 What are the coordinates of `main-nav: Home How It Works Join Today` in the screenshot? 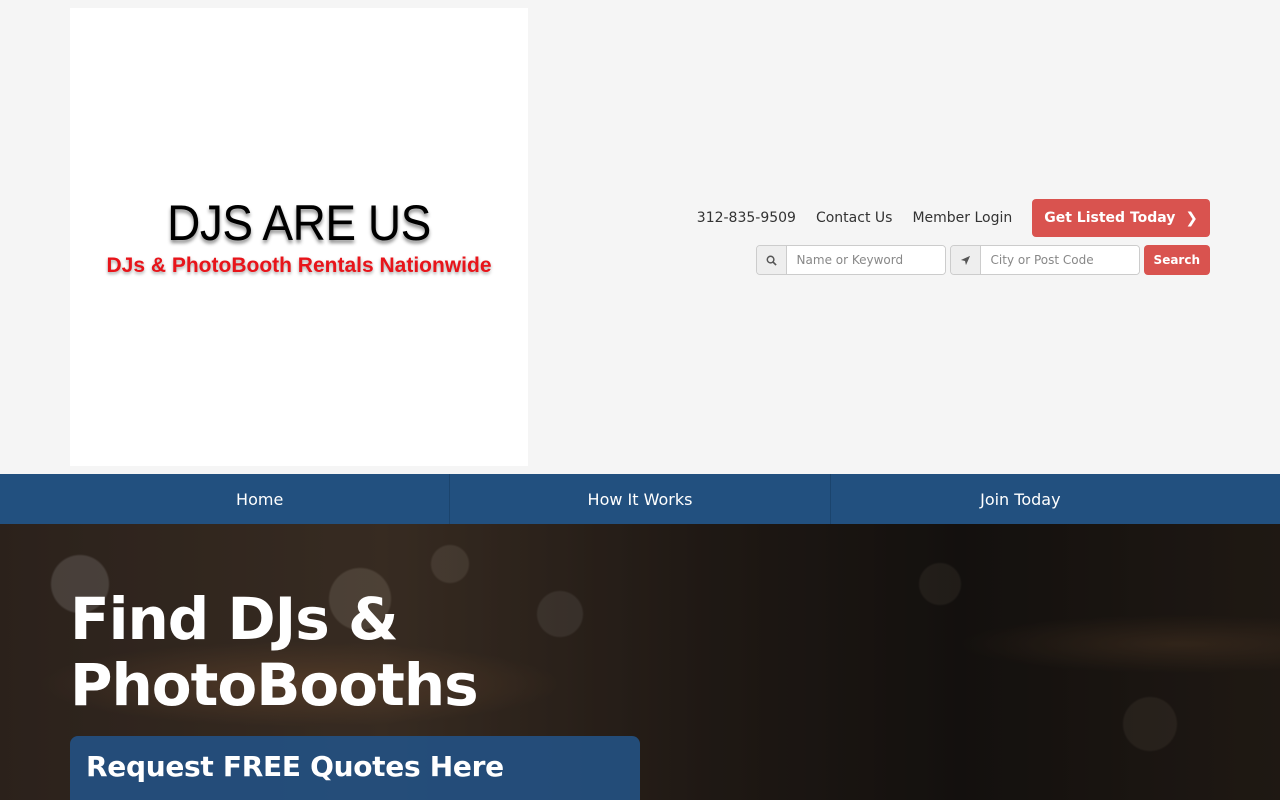 It's located at (640, 499).